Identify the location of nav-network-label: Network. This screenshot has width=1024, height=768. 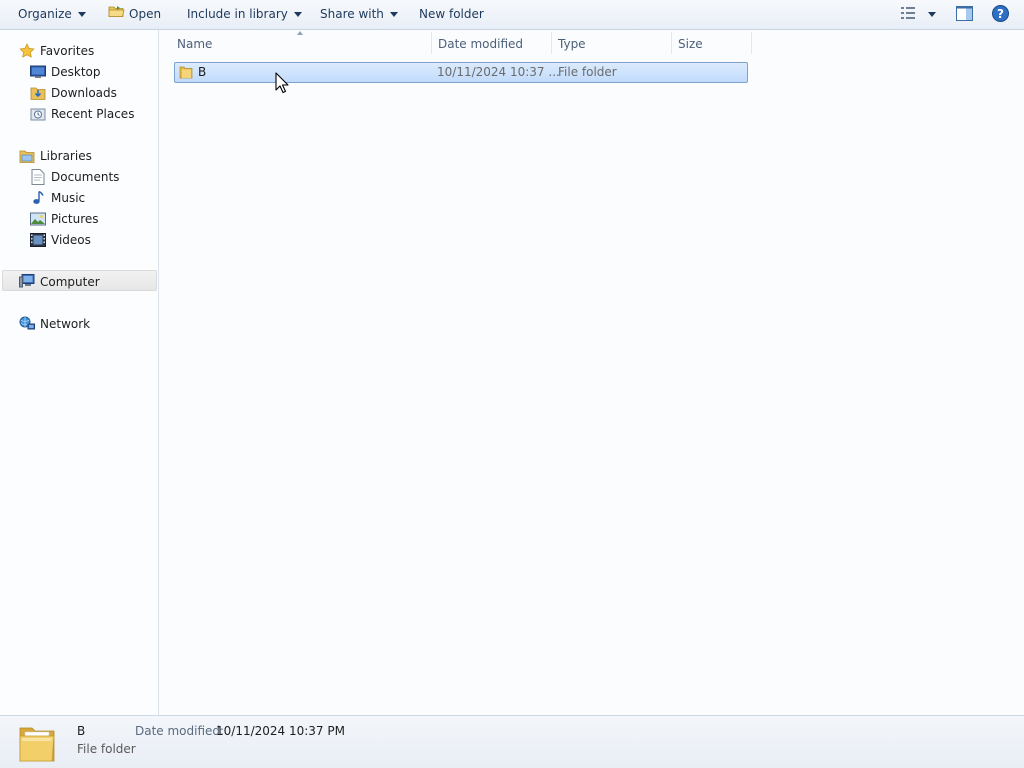
(65, 323).